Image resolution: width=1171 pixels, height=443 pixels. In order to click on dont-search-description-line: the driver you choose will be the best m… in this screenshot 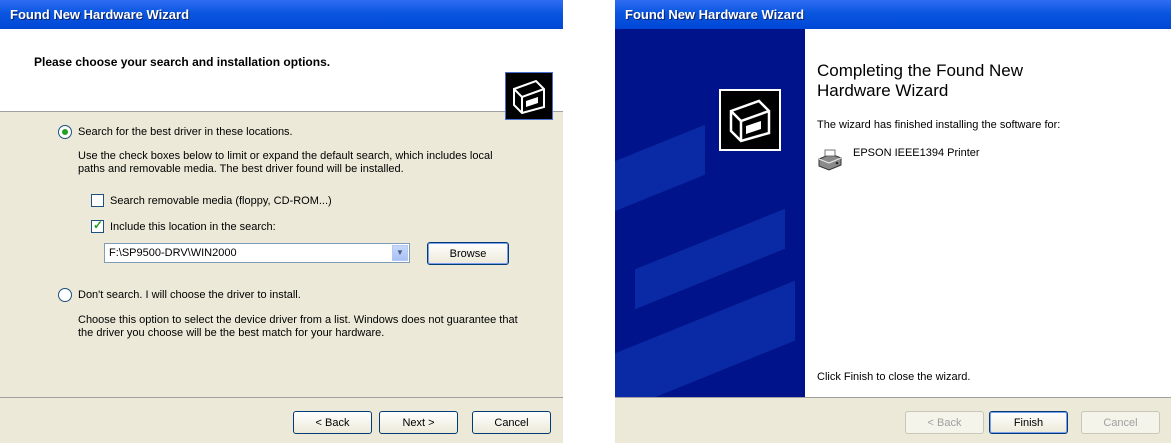, I will do `click(231, 333)`.